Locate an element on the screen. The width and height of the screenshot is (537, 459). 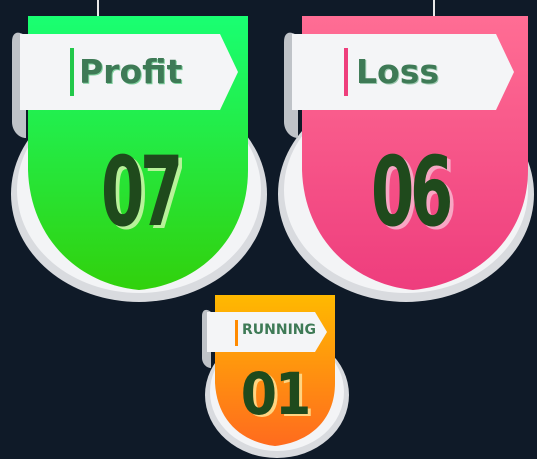
loss-value: 06 is located at coordinates (412, 192).